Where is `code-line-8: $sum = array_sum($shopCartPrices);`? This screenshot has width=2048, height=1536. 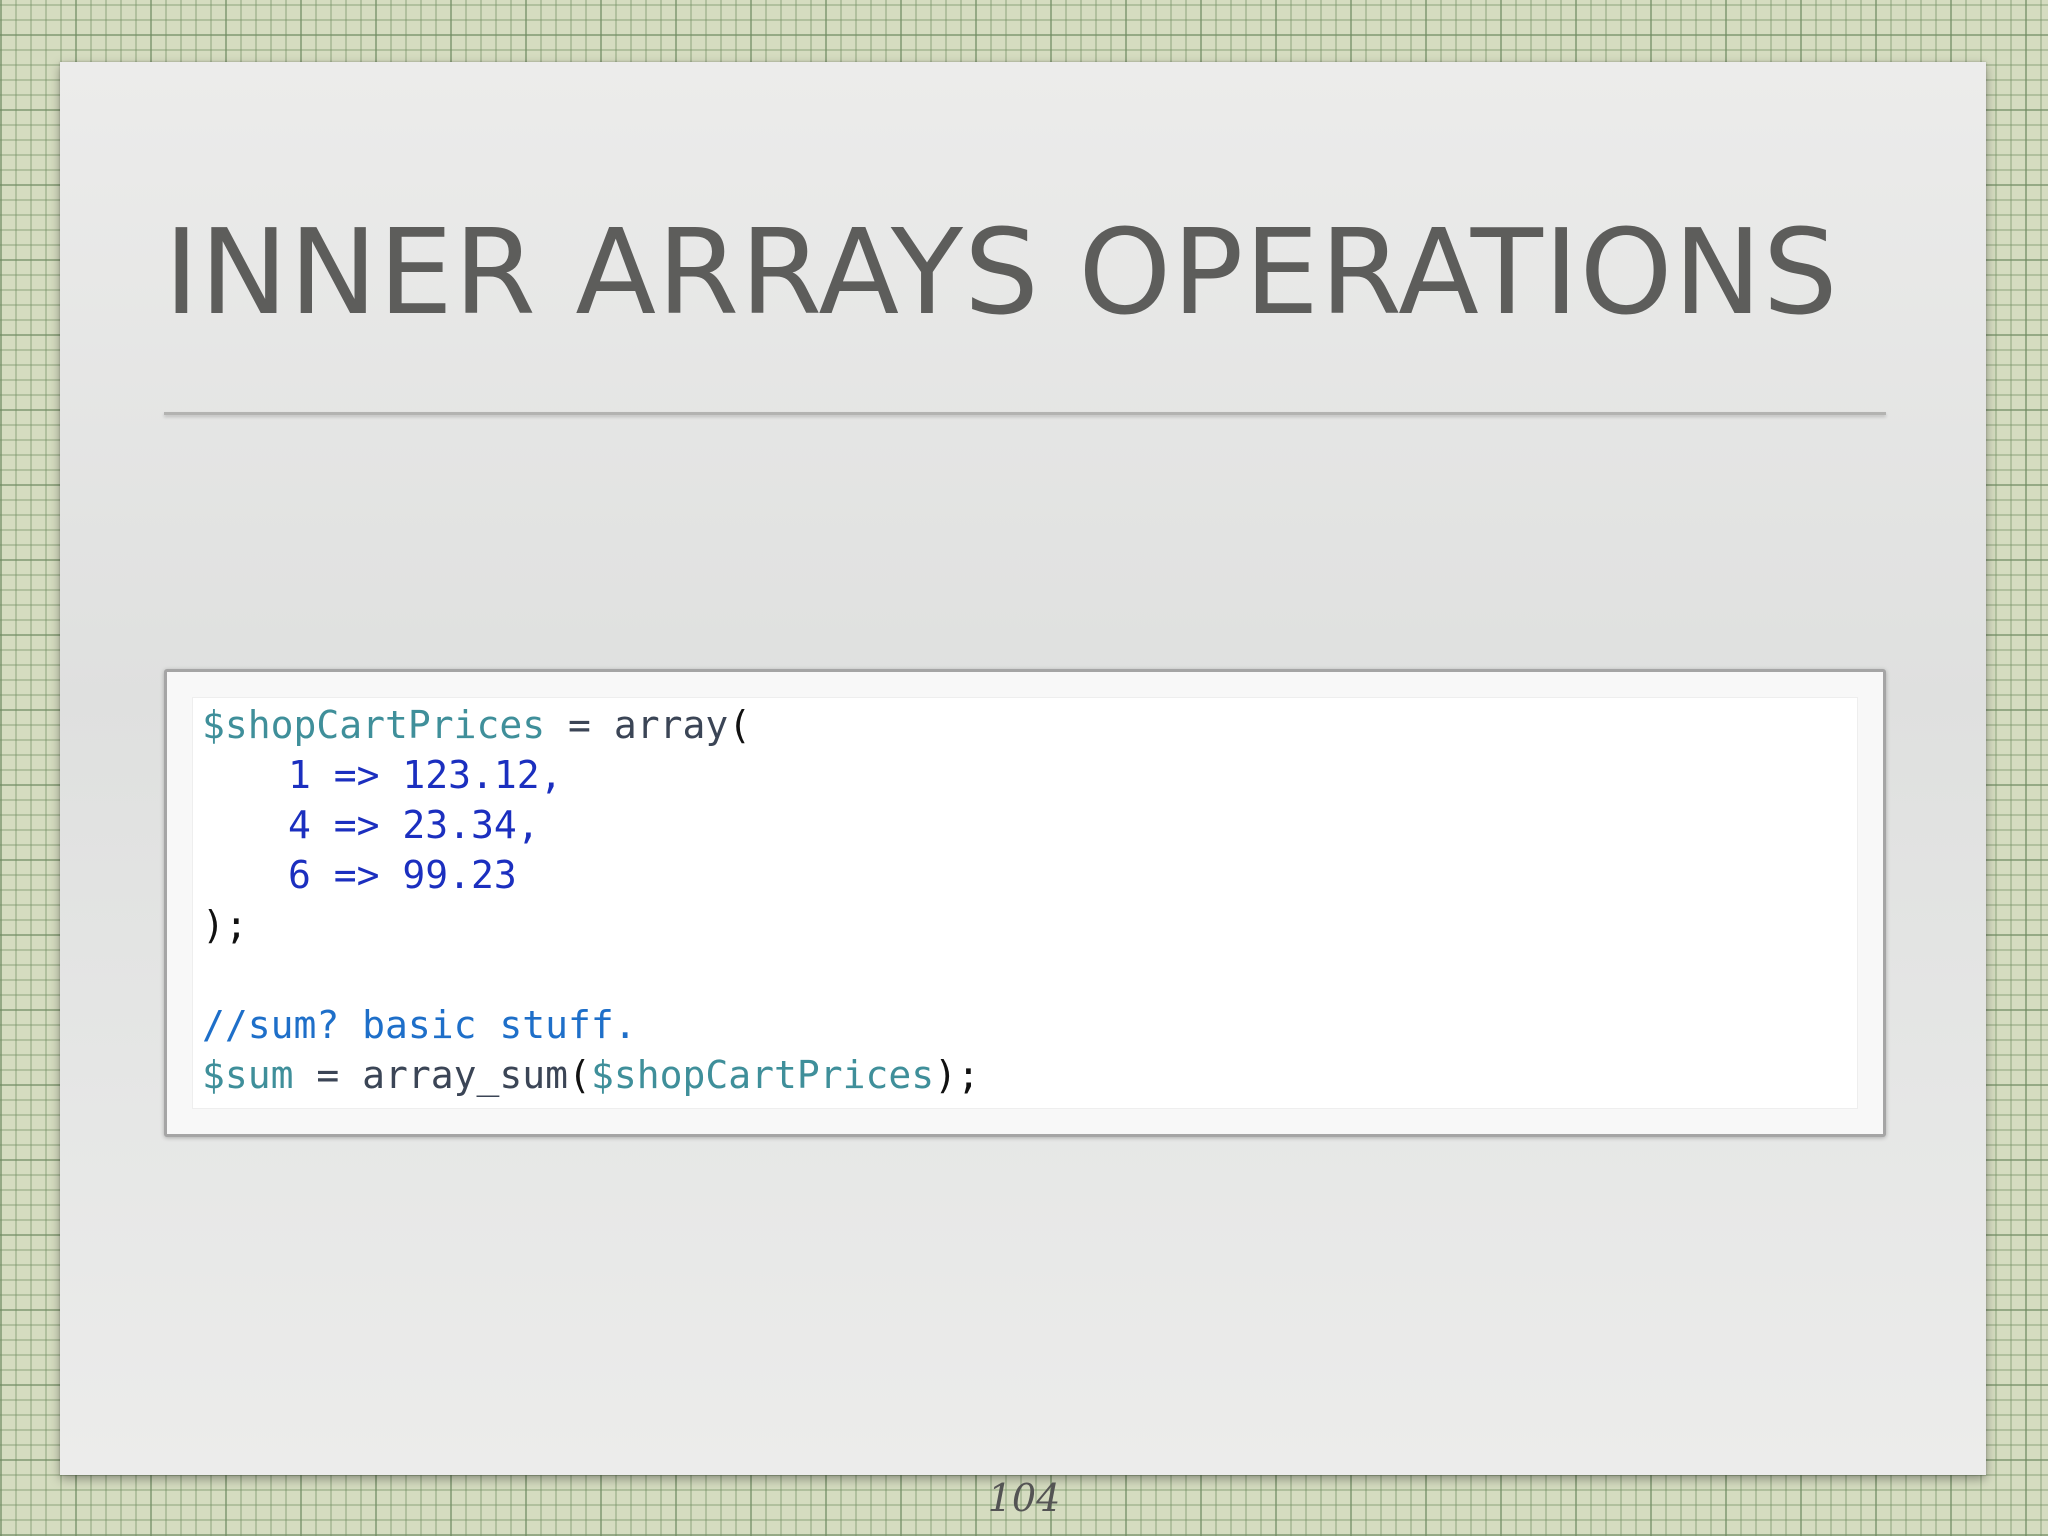 code-line-8: $sum = array_sum($shopCartPrices); is located at coordinates (591, 1075).